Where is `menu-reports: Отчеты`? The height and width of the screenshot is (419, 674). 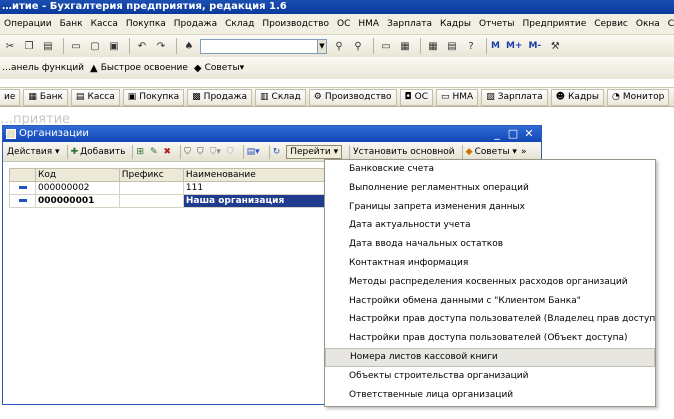 menu-reports: Отчеты is located at coordinates (497, 24).